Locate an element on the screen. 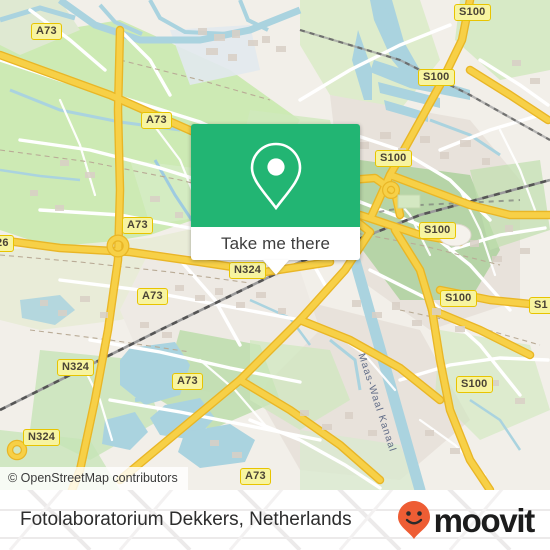 The image size is (550, 550). callout-image-panel is located at coordinates (275, 175).